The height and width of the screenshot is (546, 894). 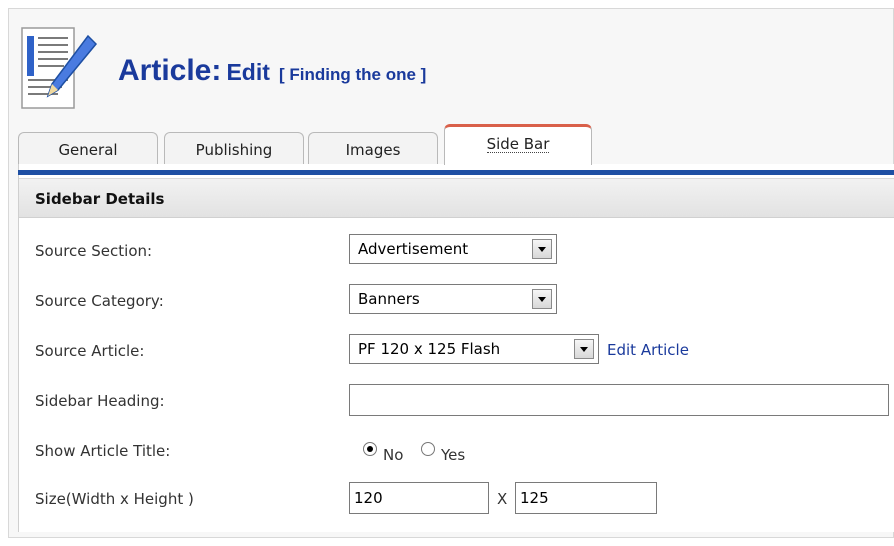 I want to click on radio-no-label: No, so click(x=393, y=455).